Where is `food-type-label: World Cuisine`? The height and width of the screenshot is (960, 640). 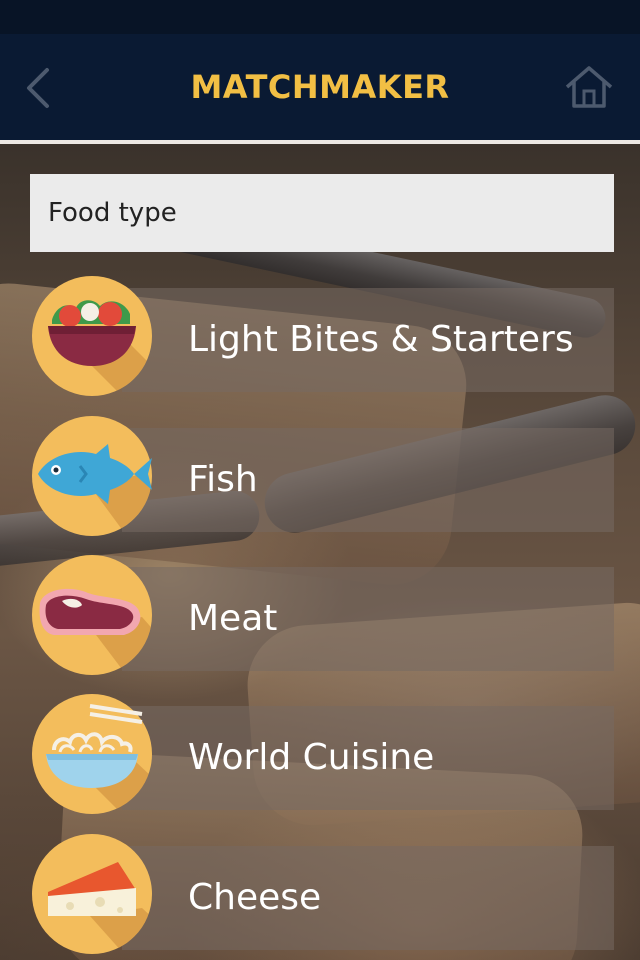 food-type-label: World Cuisine is located at coordinates (311, 757).